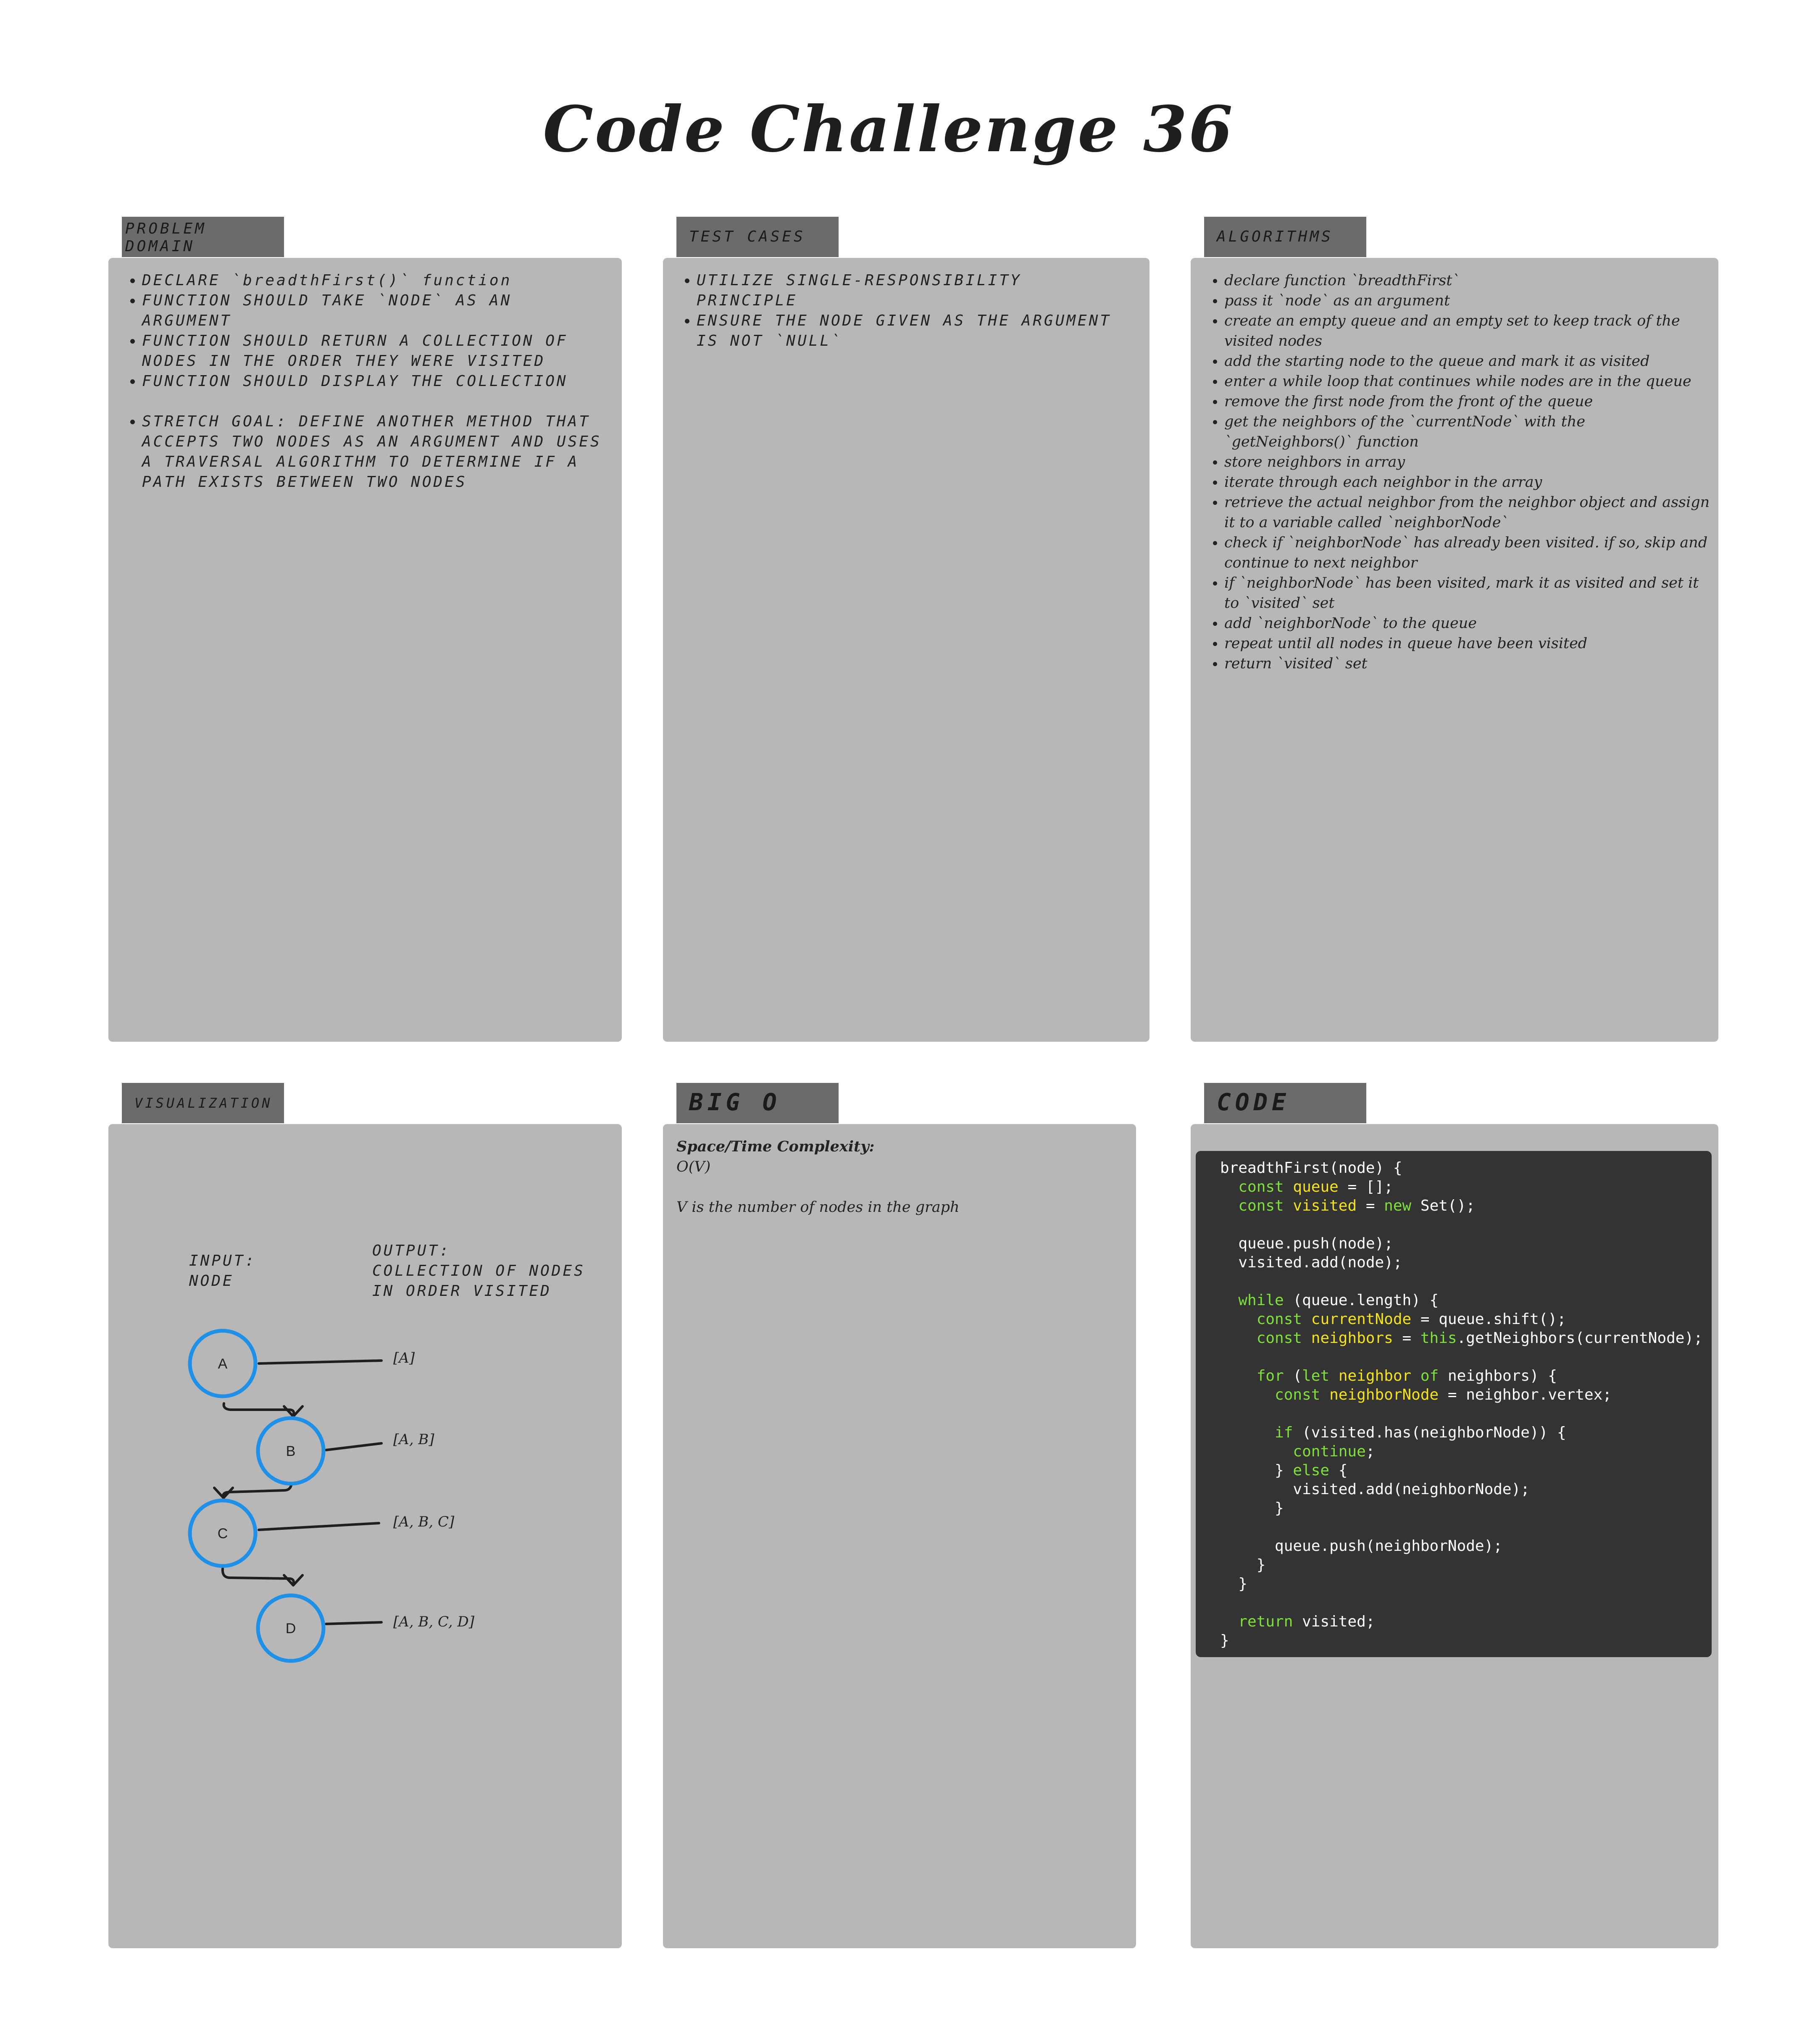  Describe the element at coordinates (818, 1207) in the screenshot. I see `complexity-note: V is the number of nodes in the graph` at that location.